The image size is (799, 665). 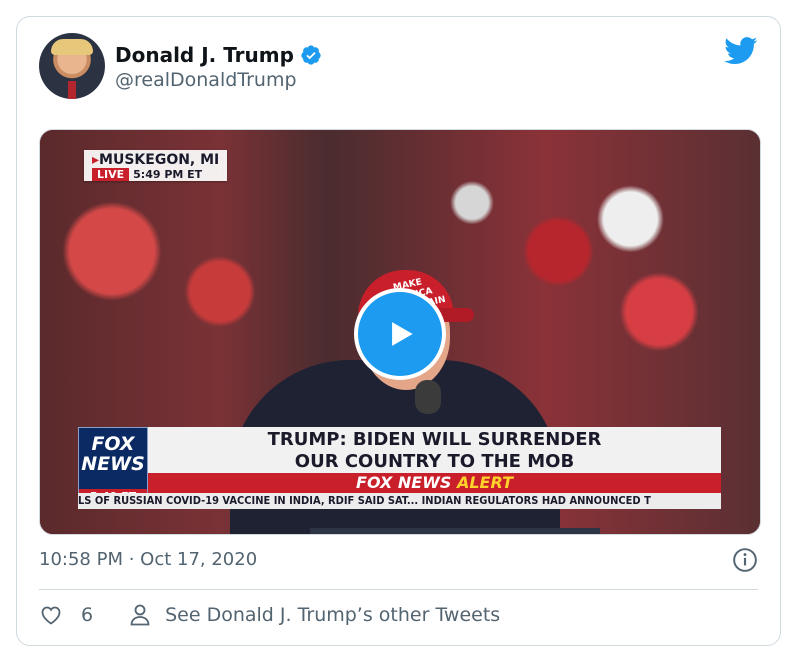 What do you see at coordinates (51, 615) in the screenshot?
I see `heart-icon` at bounding box center [51, 615].